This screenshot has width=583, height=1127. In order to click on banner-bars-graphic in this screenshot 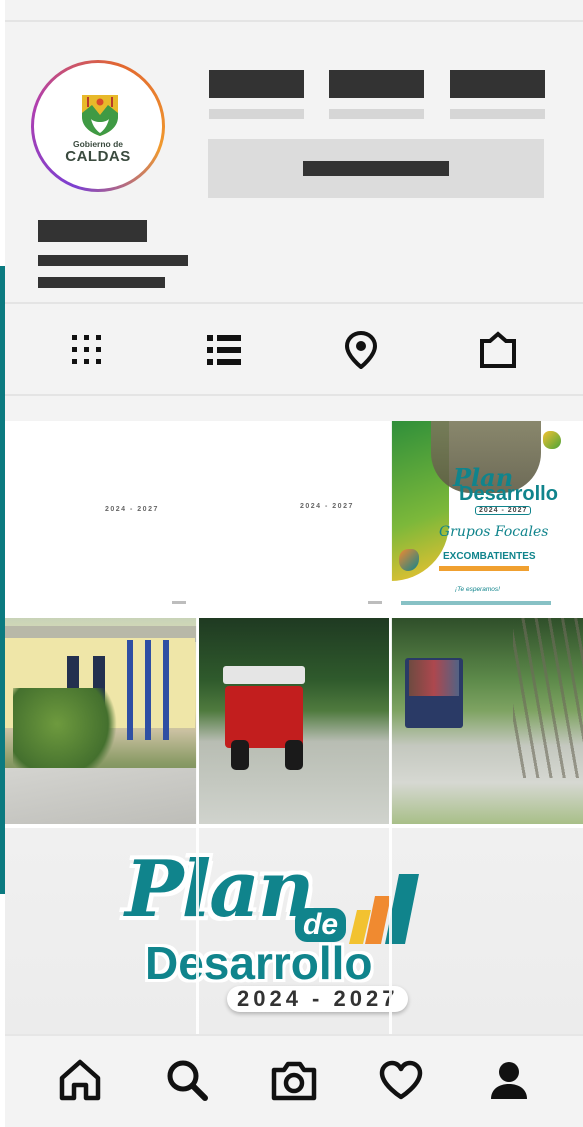, I will do `click(384, 909)`.